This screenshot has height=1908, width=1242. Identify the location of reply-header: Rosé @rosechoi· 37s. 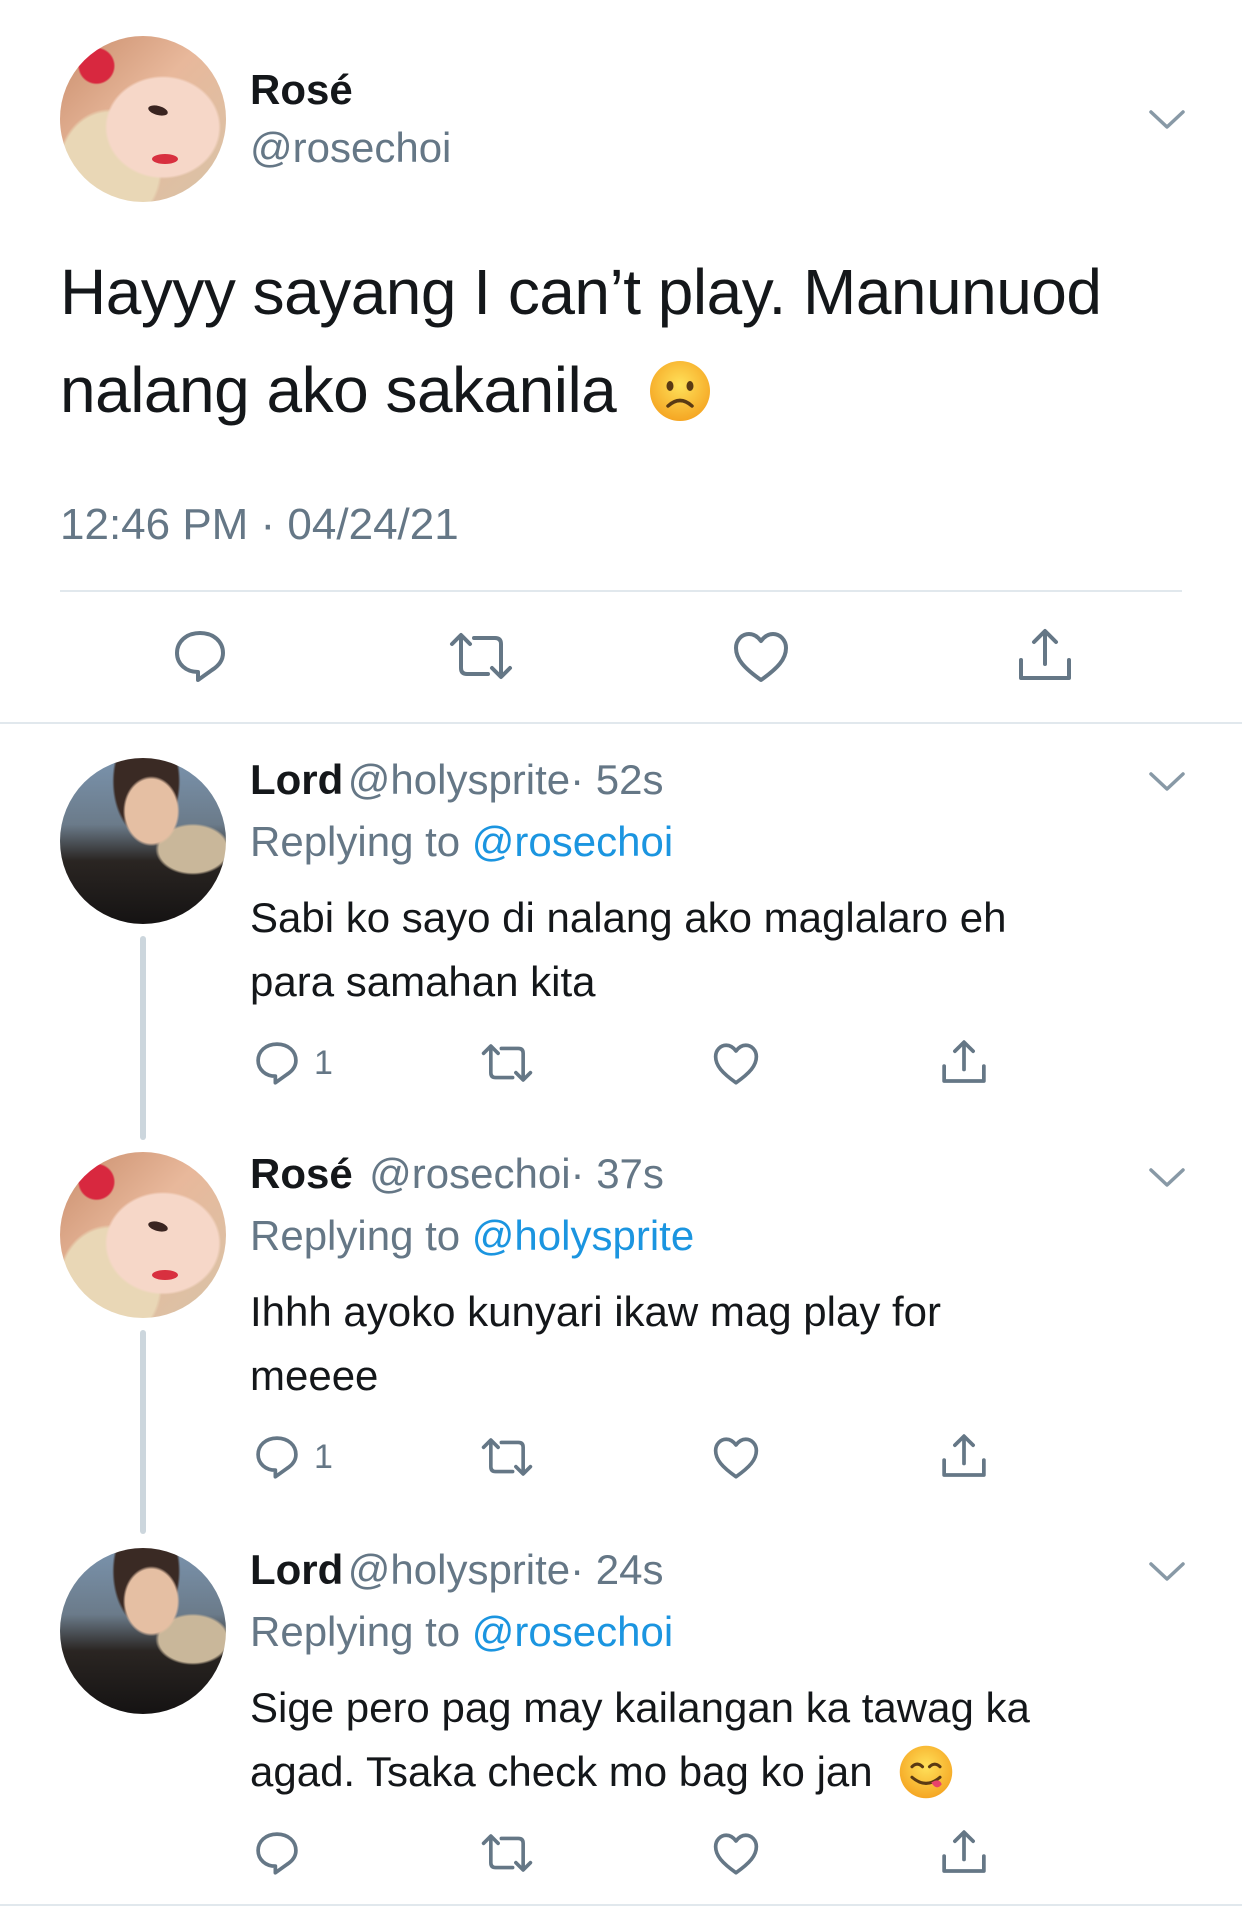
(457, 1174).